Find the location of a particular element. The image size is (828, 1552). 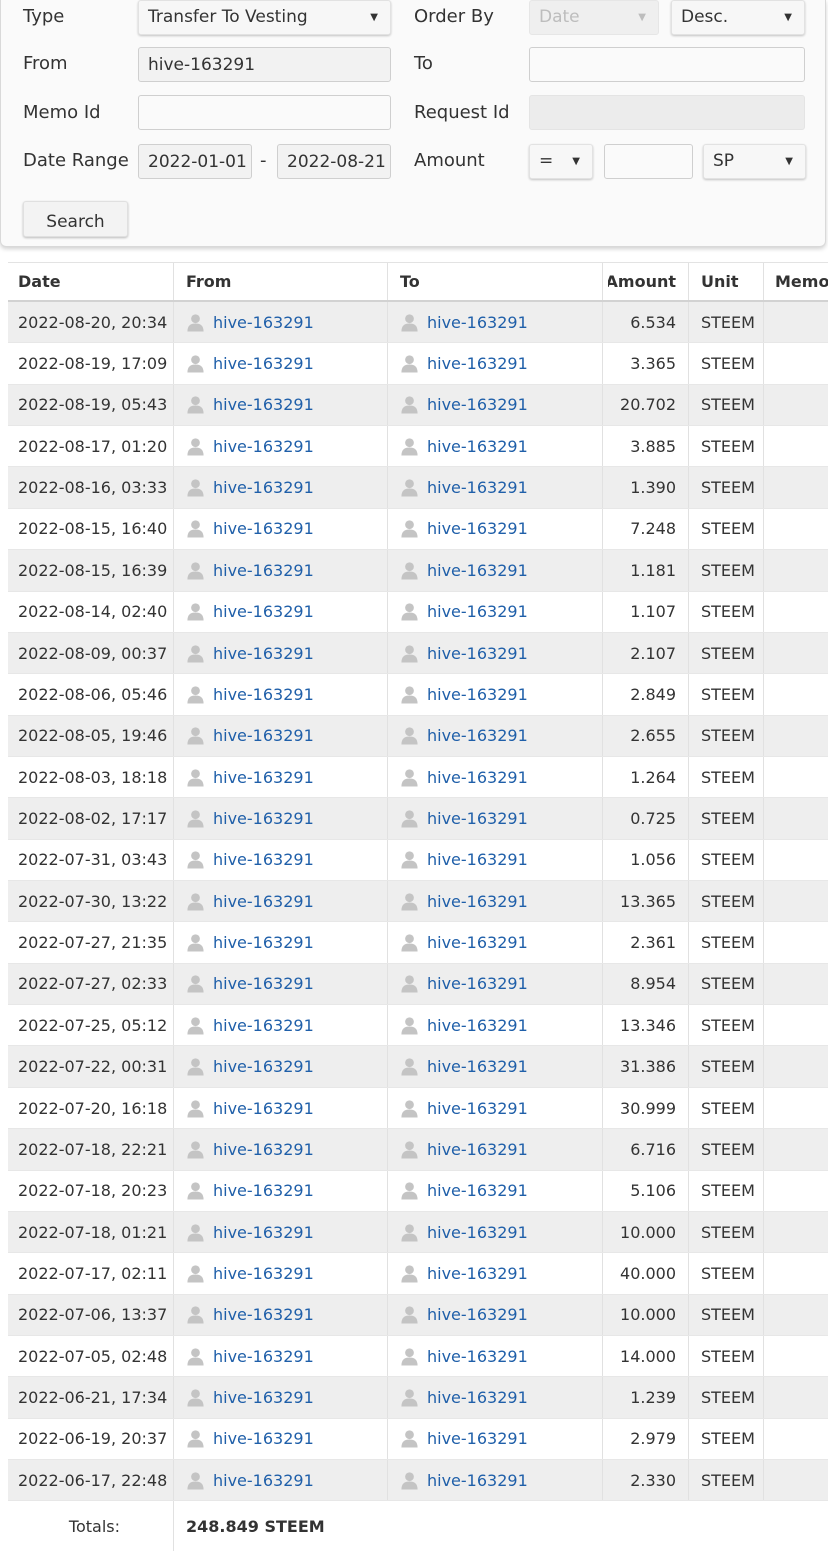

request-id-input is located at coordinates (667, 112).